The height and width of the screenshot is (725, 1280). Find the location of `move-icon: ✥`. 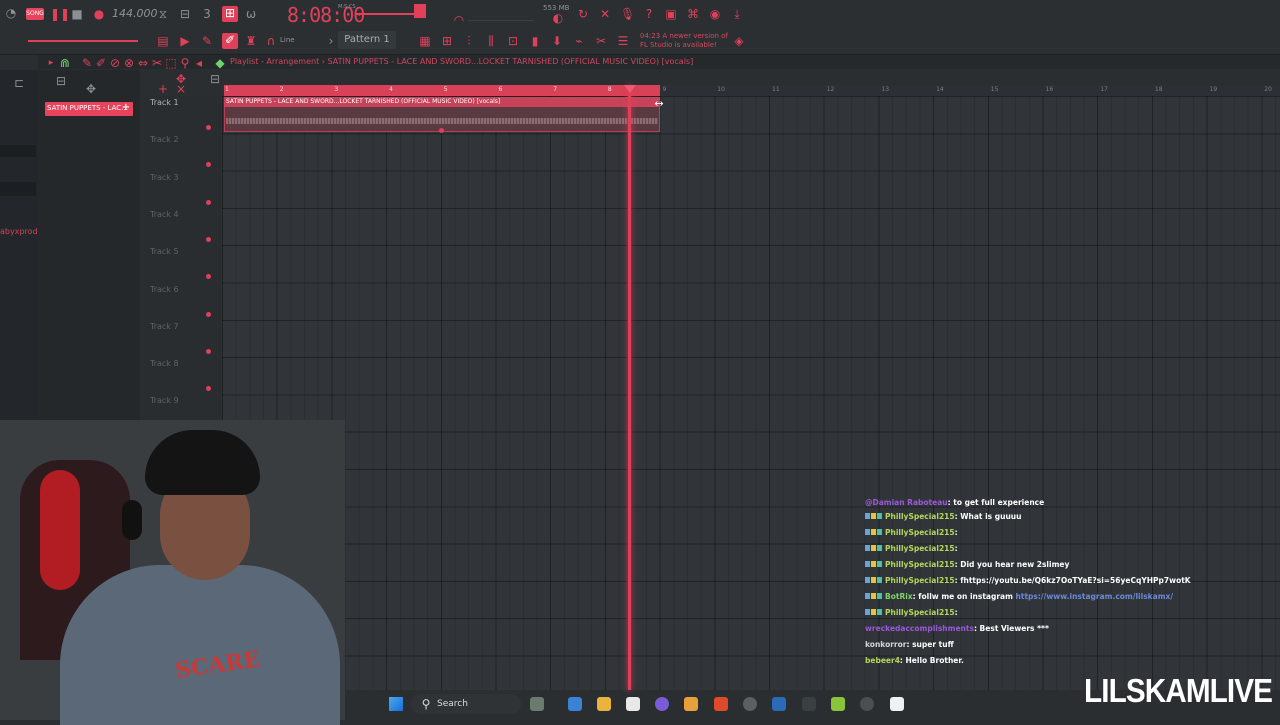

move-icon: ✥ is located at coordinates (181, 79).